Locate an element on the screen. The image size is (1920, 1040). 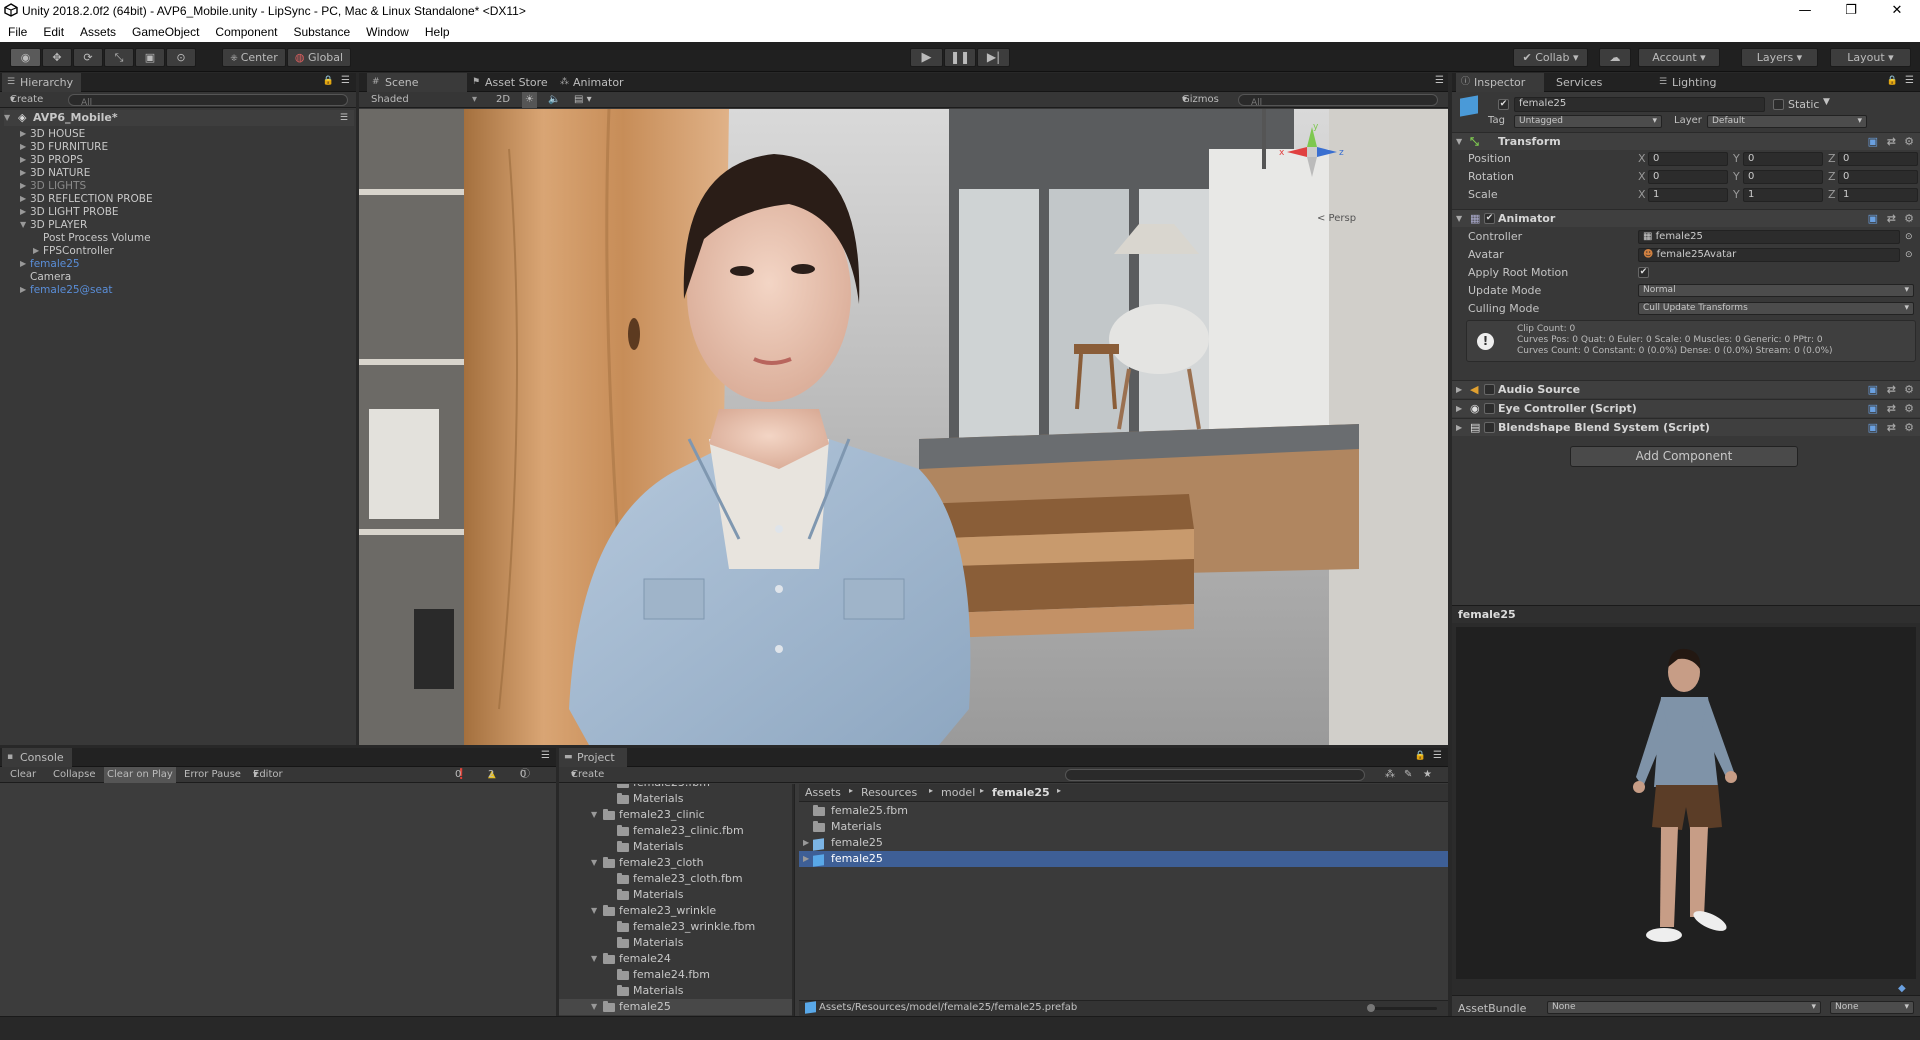
transform-x-field: 0 is located at coordinates (1688, 159).